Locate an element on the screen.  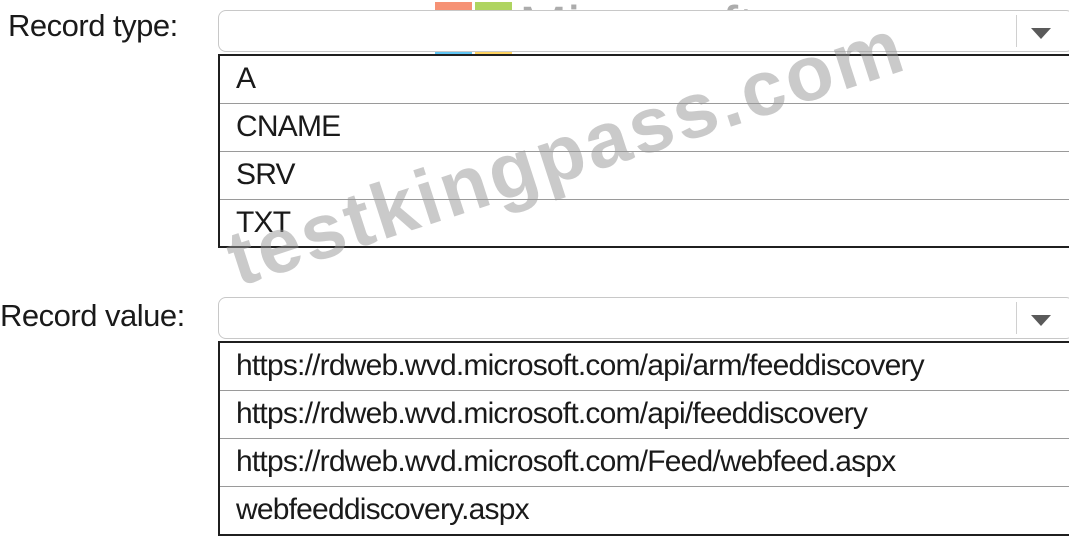
record-type-option-a: A is located at coordinates (644, 80).